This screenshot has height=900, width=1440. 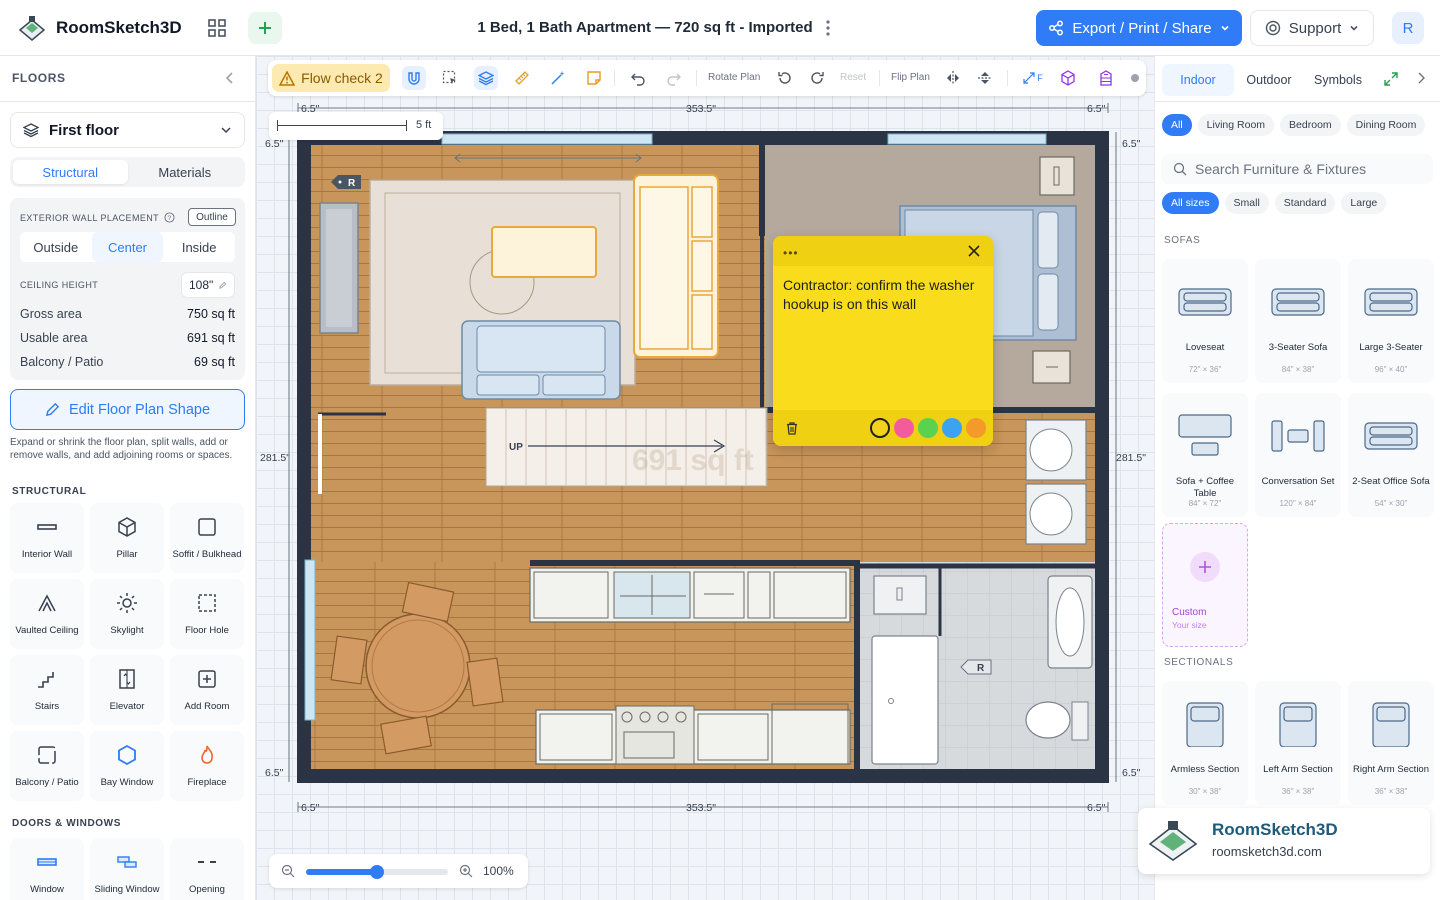 What do you see at coordinates (1391, 481) in the screenshot?
I see `furniture-name: 2-Seat Office Sofa` at bounding box center [1391, 481].